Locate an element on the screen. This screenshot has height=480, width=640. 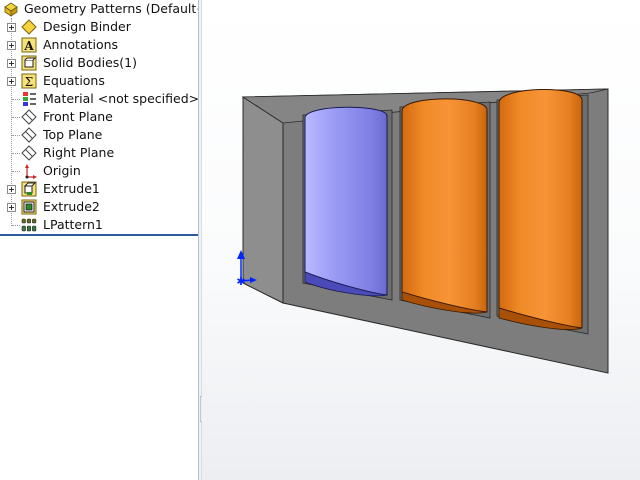
tree-item-label: Top Plane is located at coordinates (73, 134).